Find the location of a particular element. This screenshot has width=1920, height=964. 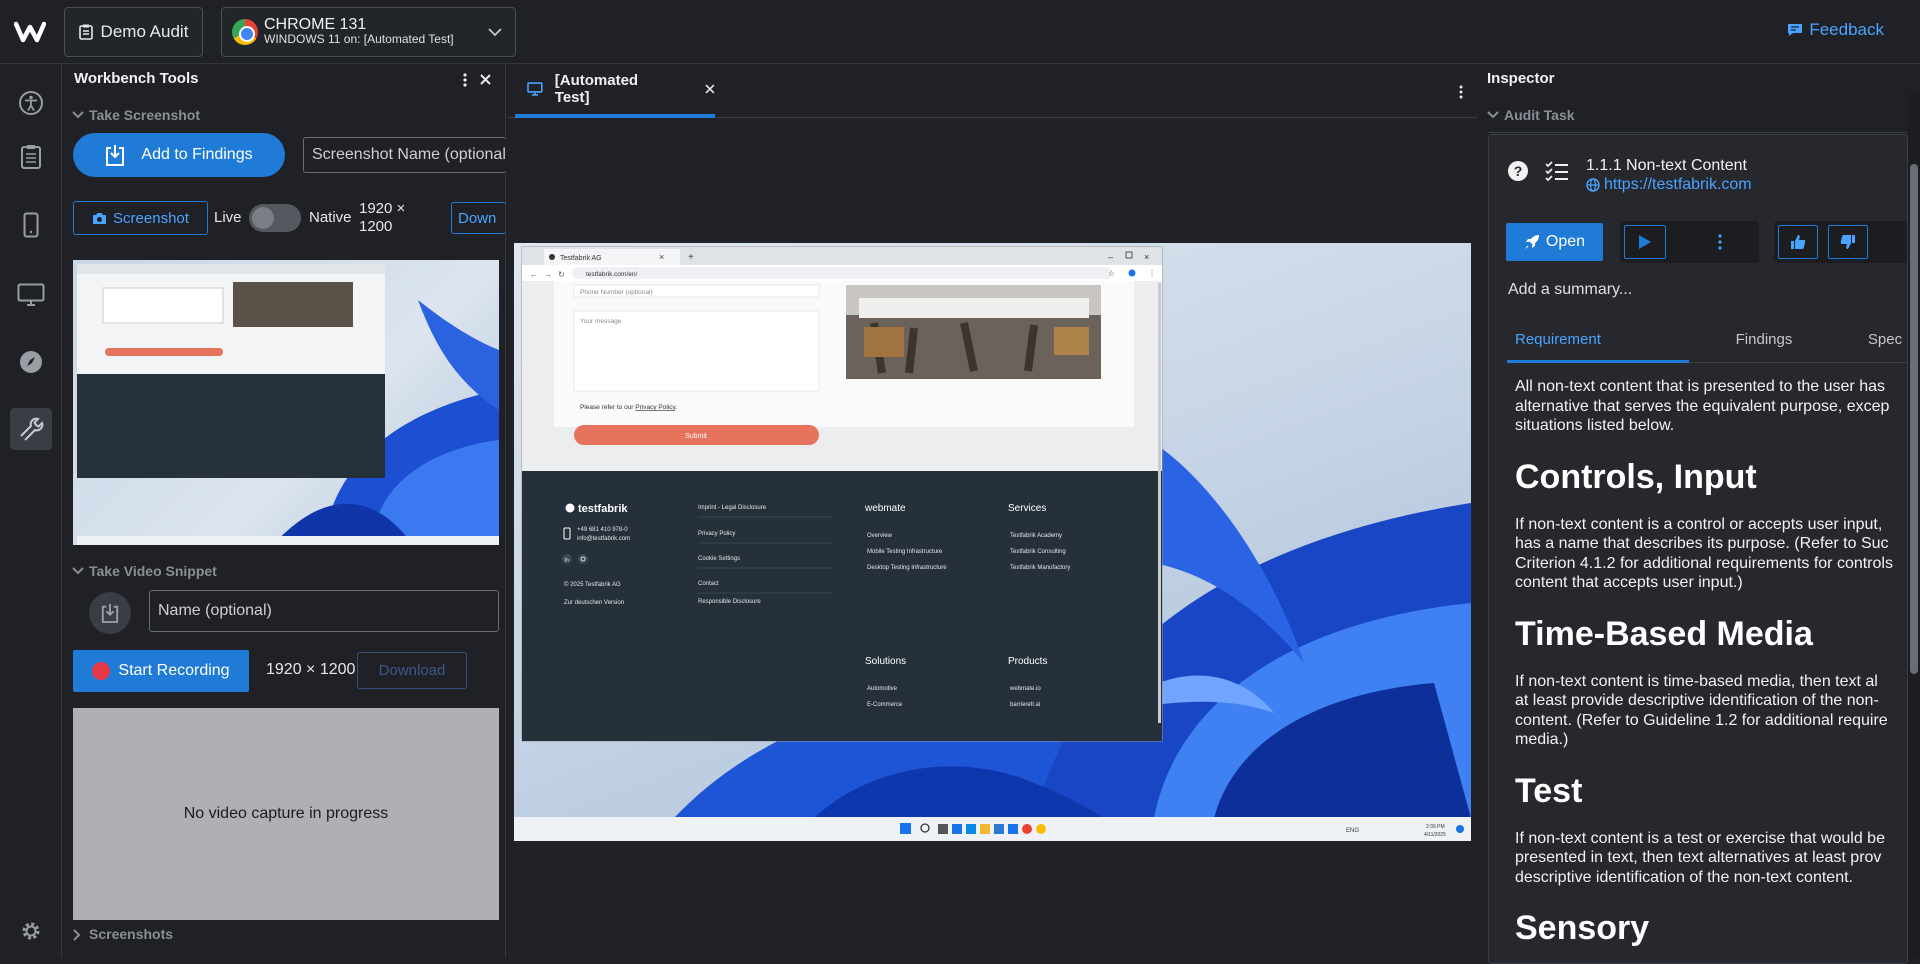

session-tab-title: [Automated Test] is located at coordinates (596, 89).